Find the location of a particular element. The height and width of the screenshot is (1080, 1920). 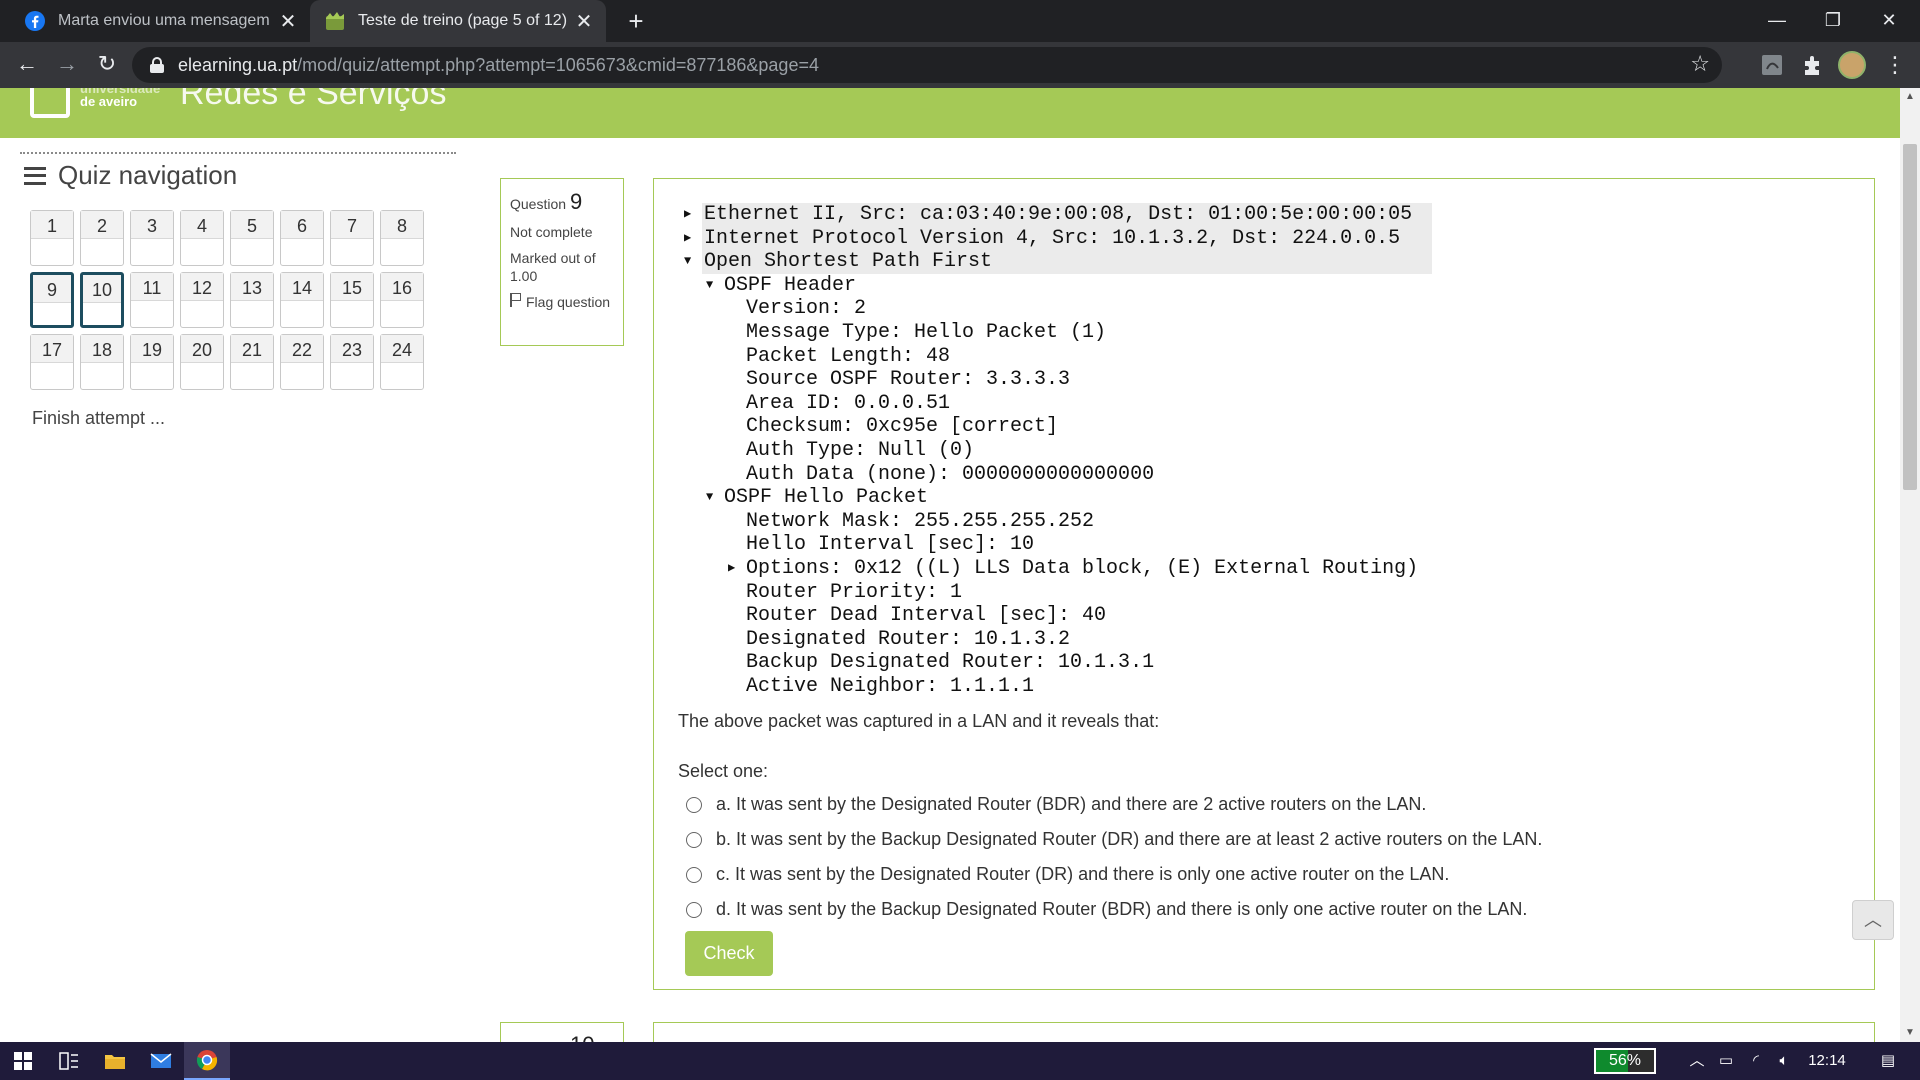

back-to-top-button: ︿ is located at coordinates (1873, 920).